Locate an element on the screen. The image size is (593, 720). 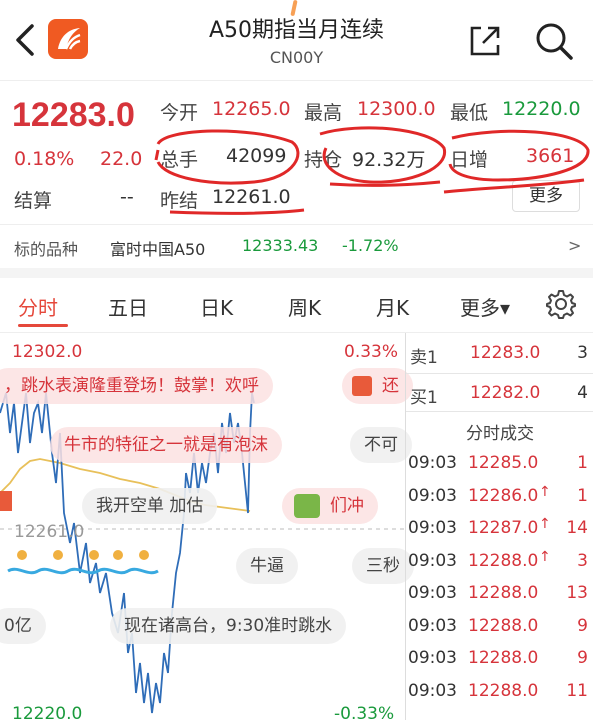
high-value: 12300.0 is located at coordinates (396, 109).